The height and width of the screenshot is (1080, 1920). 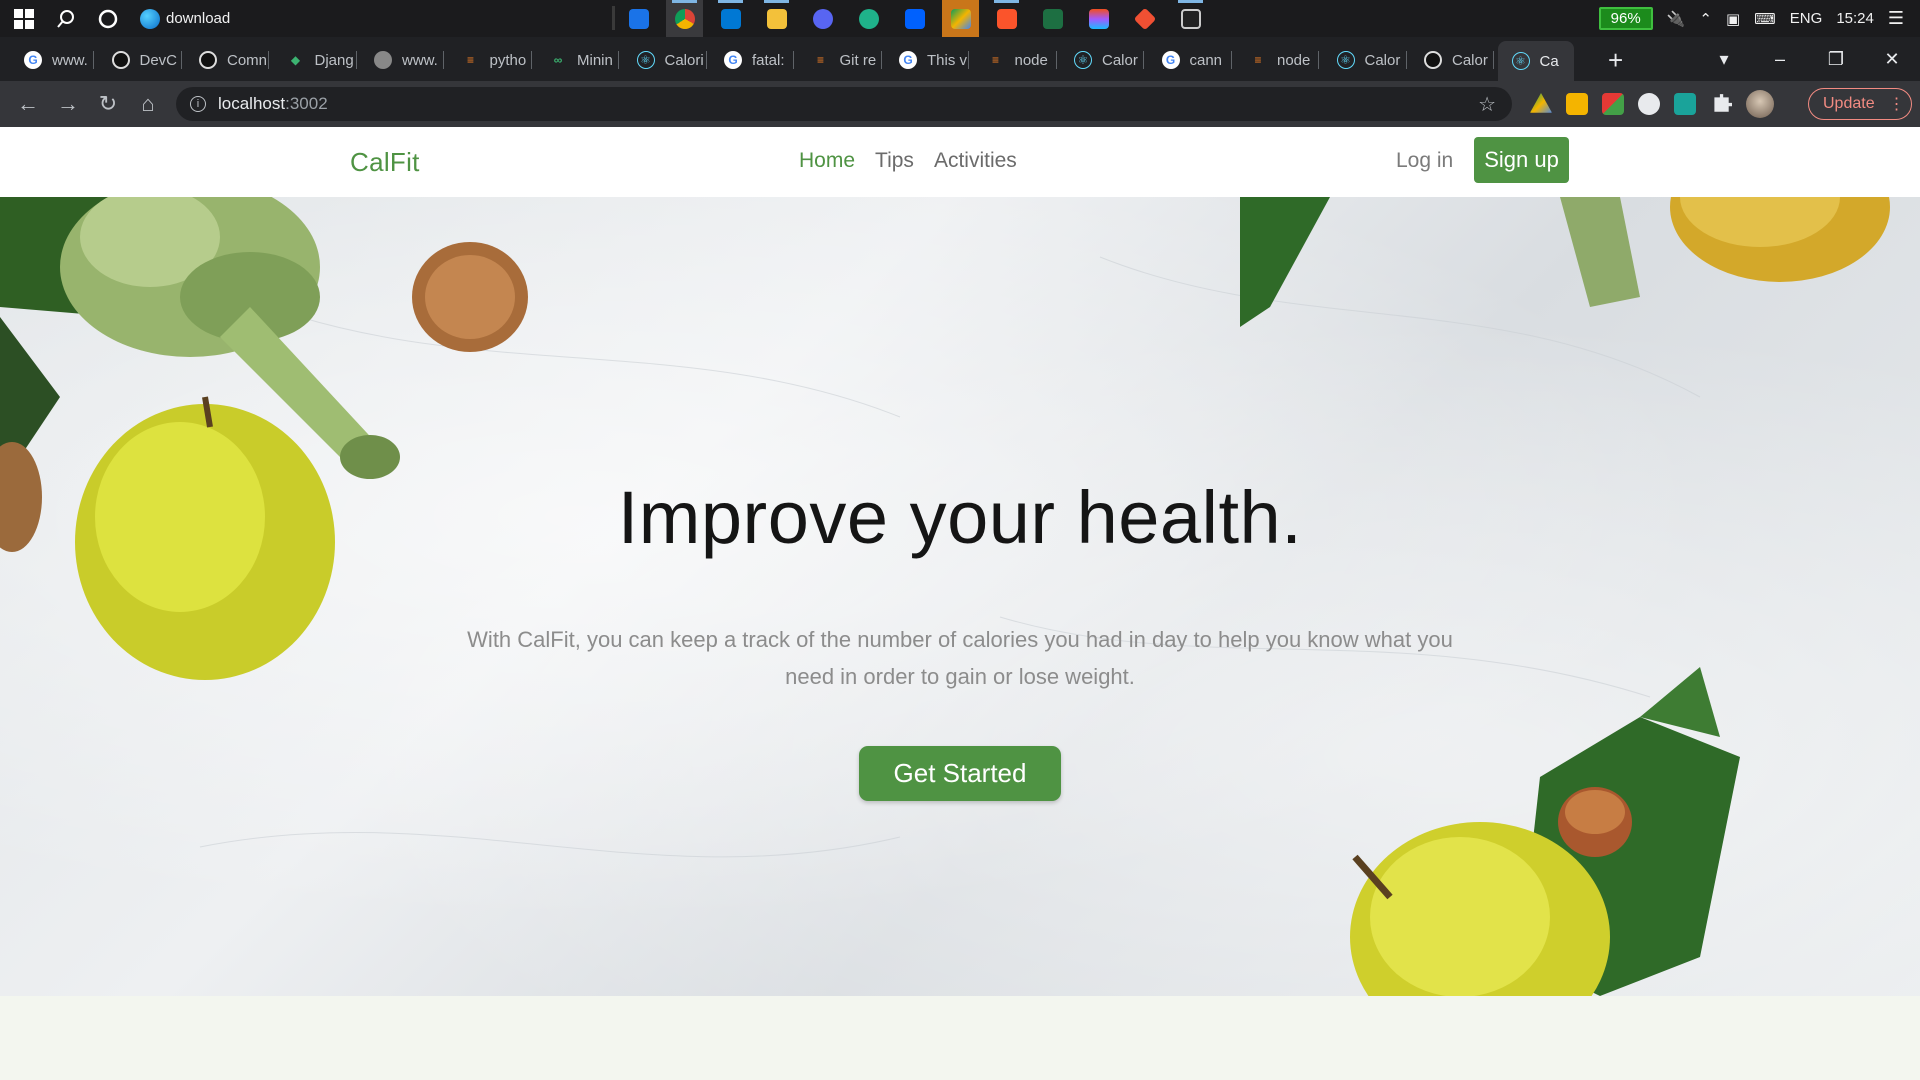 I want to click on chevron-up-icon: ⌃, so click(x=1705, y=19).